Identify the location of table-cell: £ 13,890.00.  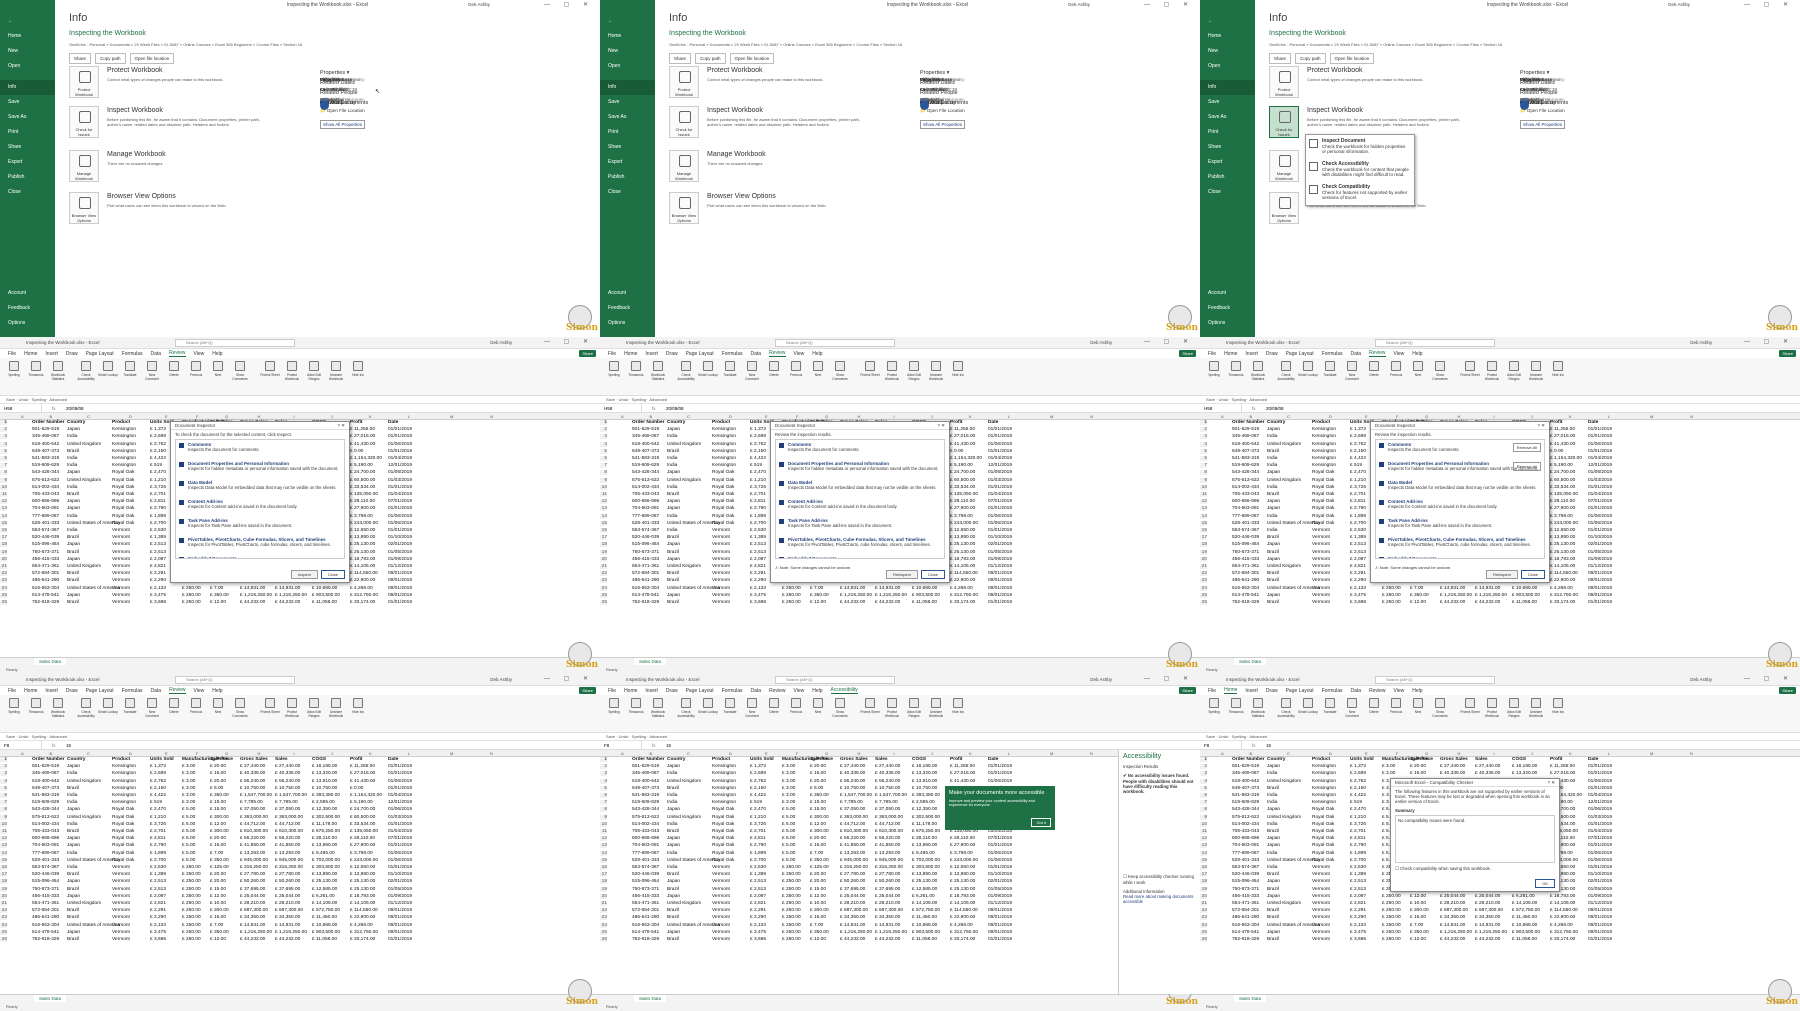
(1562, 537).